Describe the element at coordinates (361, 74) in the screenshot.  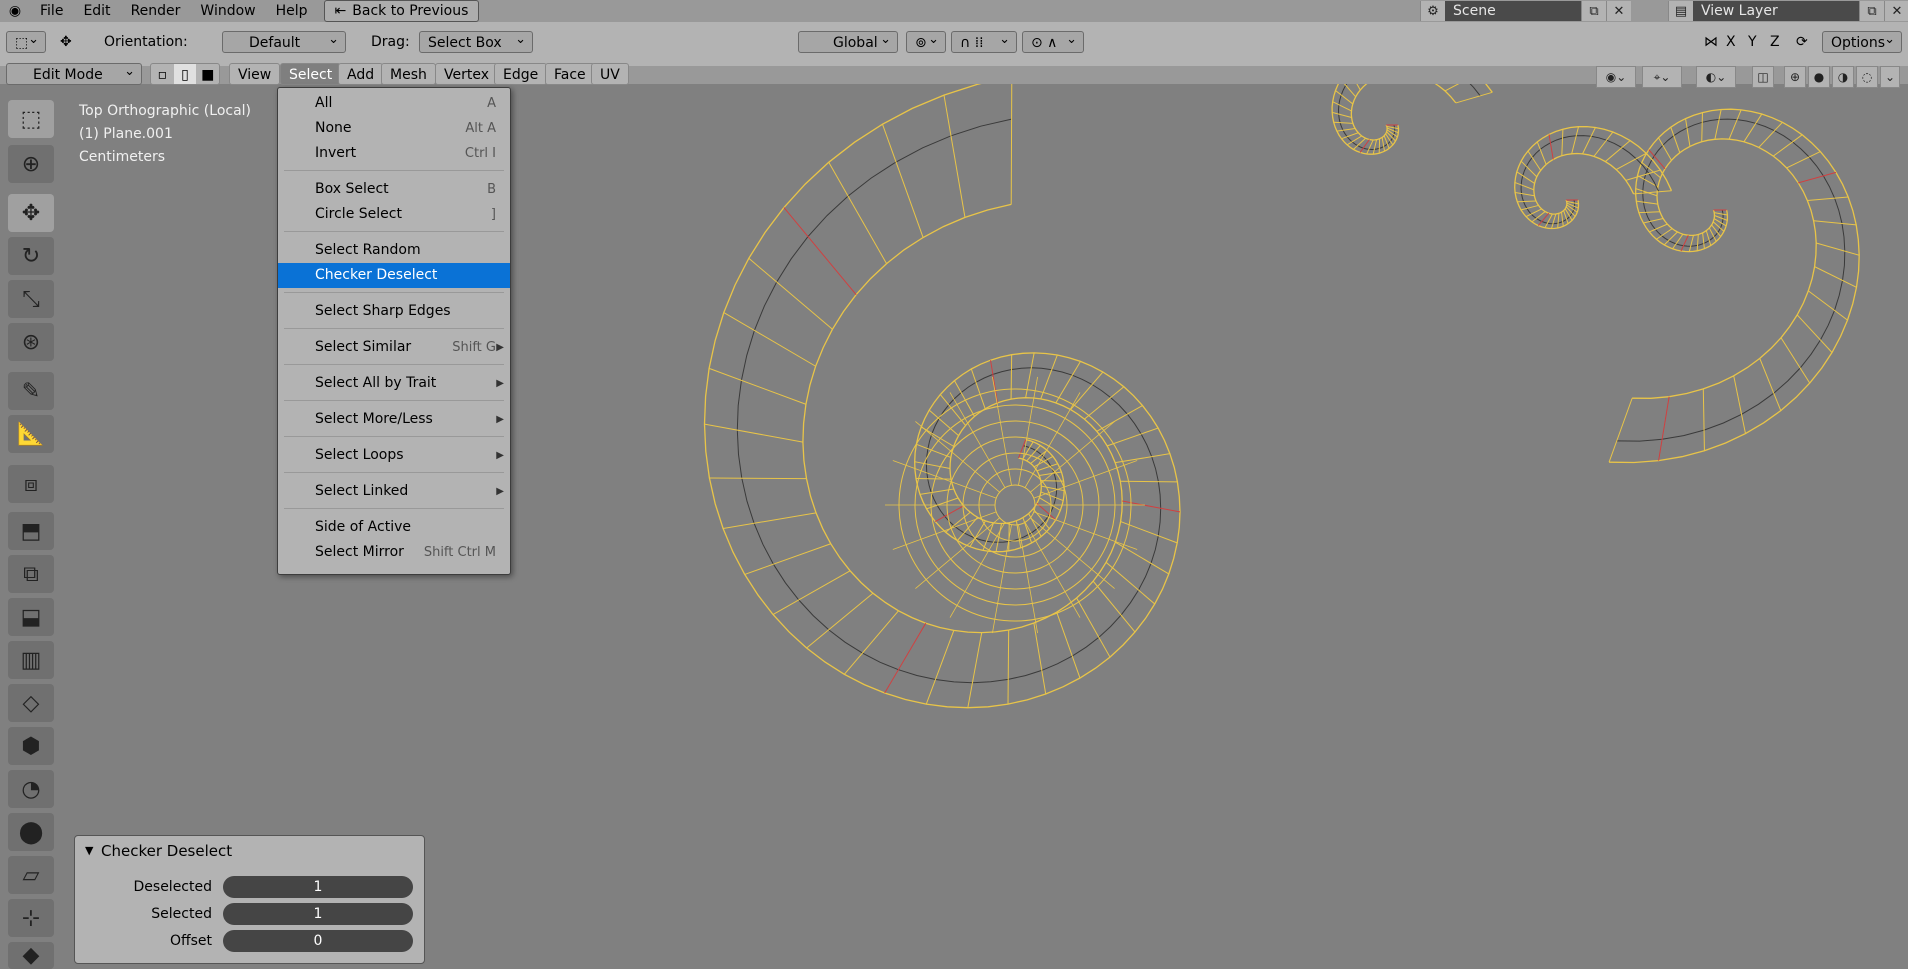
I see `viewport-menu-add: Add` at that location.